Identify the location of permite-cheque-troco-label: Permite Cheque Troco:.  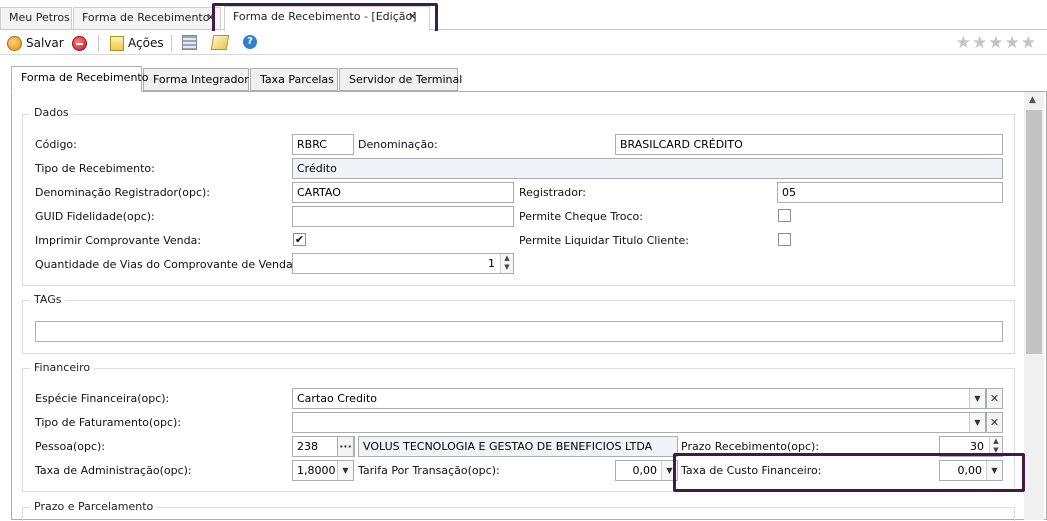
(581, 216).